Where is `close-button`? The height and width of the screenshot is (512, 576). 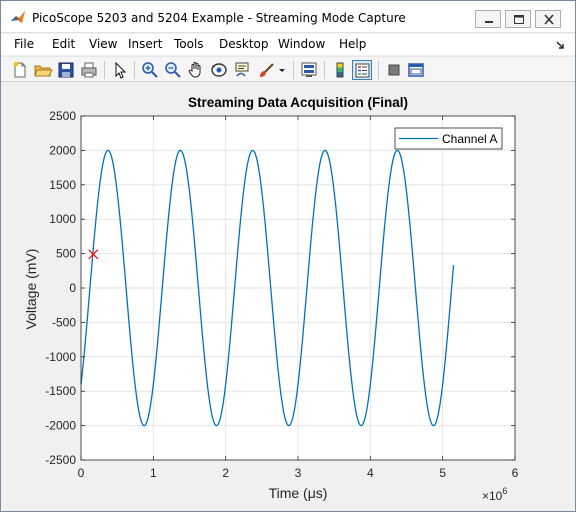
close-button is located at coordinates (548, 19).